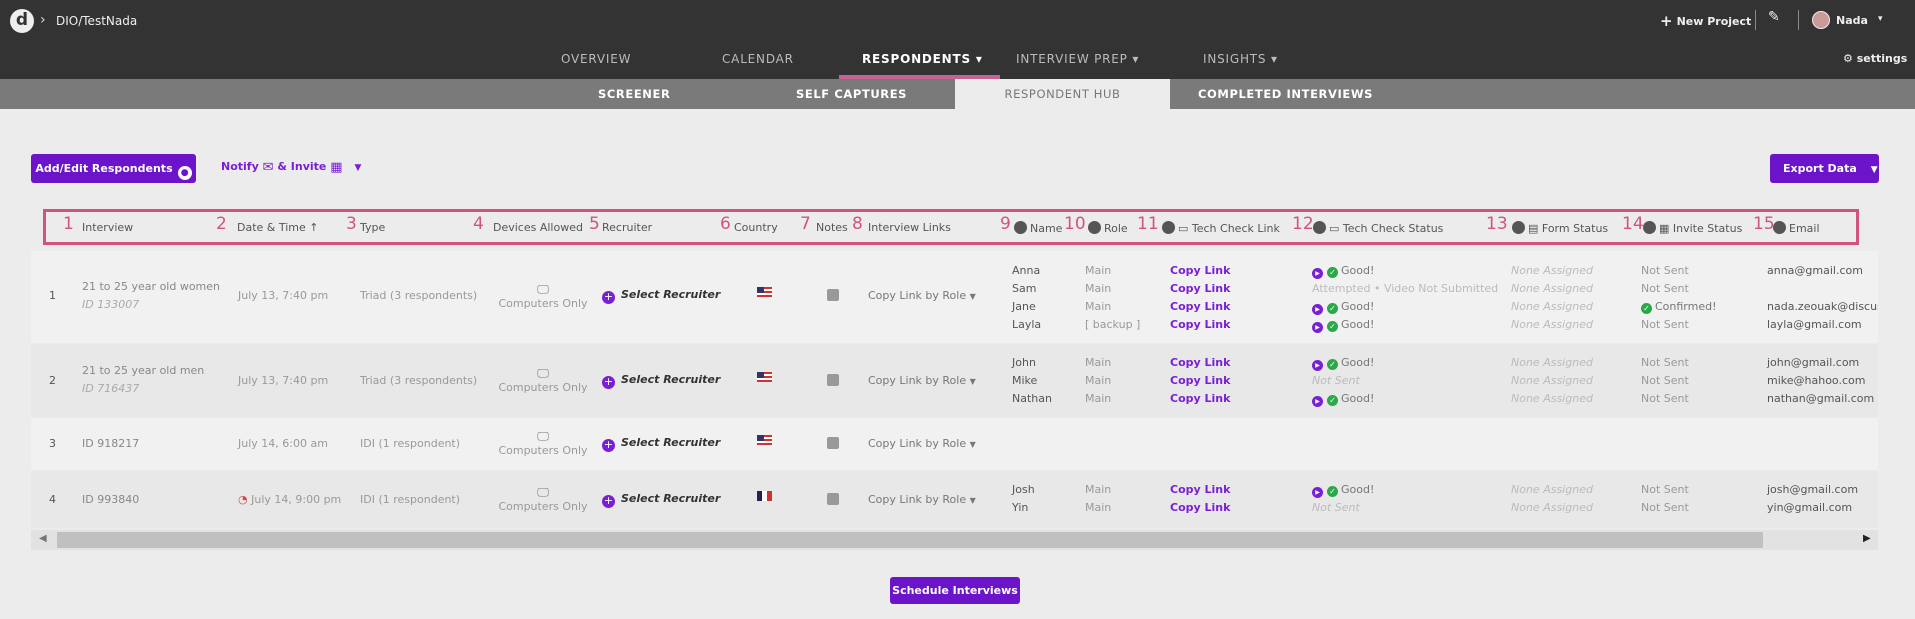  I want to click on header-name: Name, so click(1038, 228).